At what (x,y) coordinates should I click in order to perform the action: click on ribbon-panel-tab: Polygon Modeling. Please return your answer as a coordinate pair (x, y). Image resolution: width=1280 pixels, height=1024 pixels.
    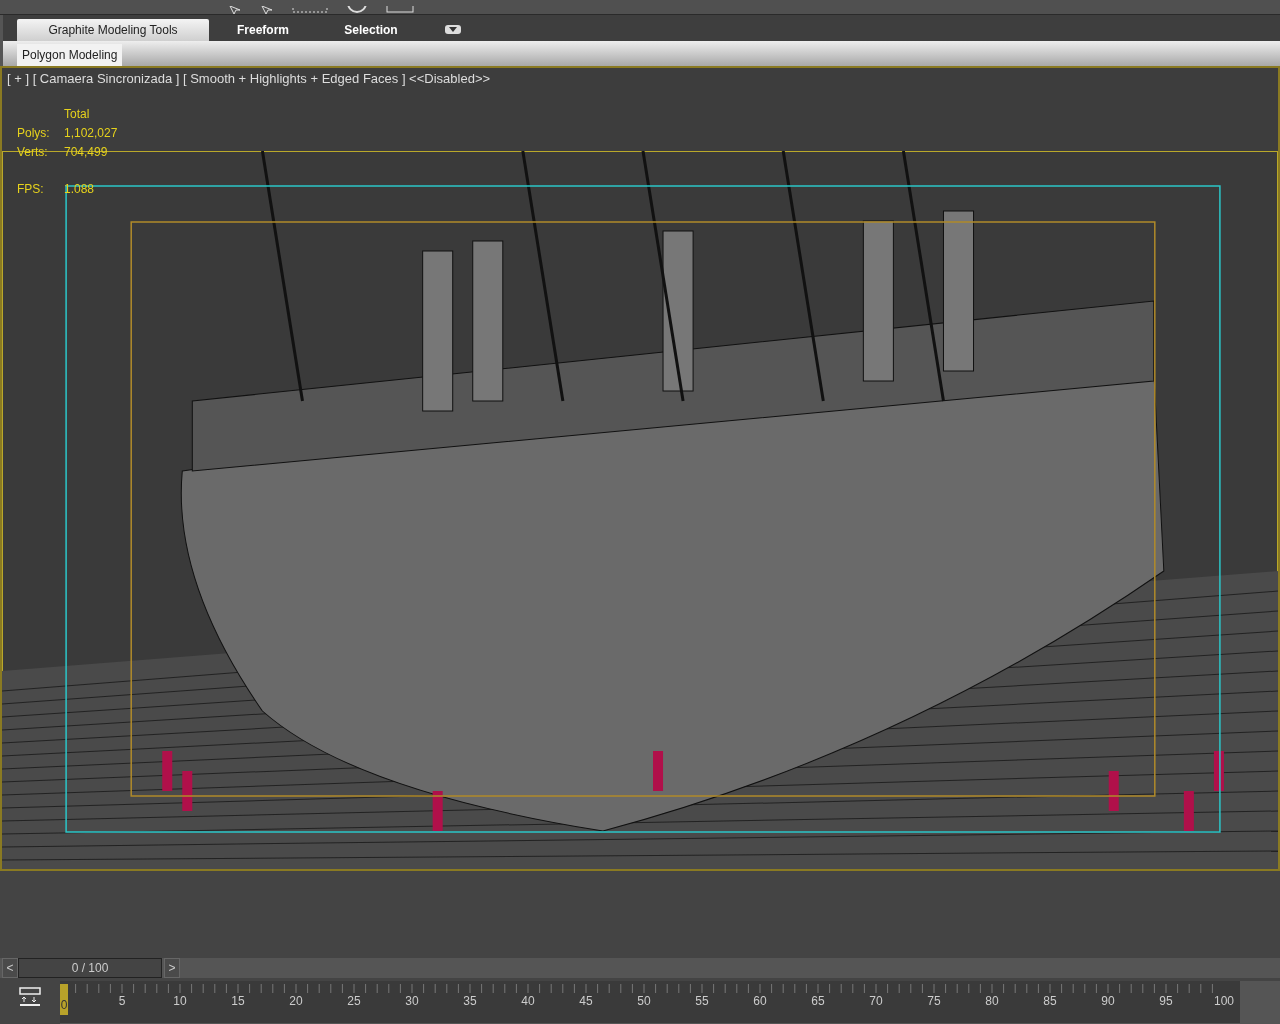
    Looking at the image, I should click on (70, 55).